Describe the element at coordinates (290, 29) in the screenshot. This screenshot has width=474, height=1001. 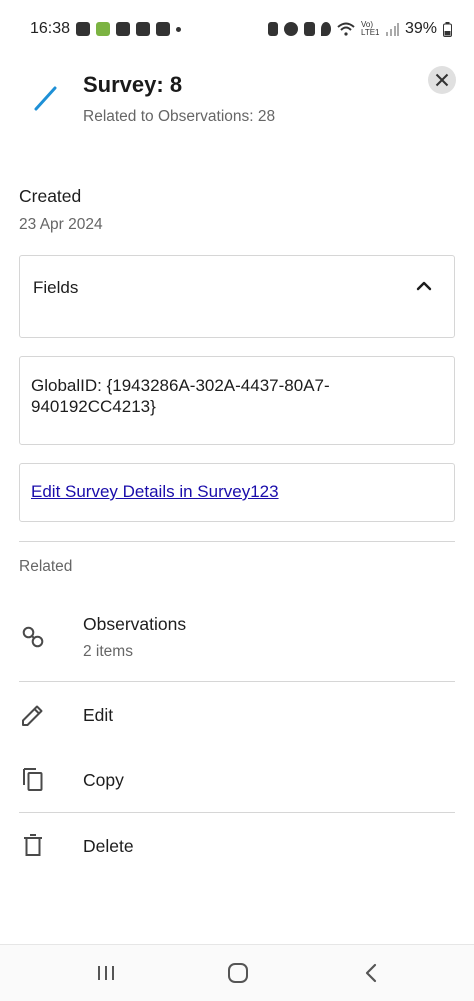
I see `alarm-icon` at that location.